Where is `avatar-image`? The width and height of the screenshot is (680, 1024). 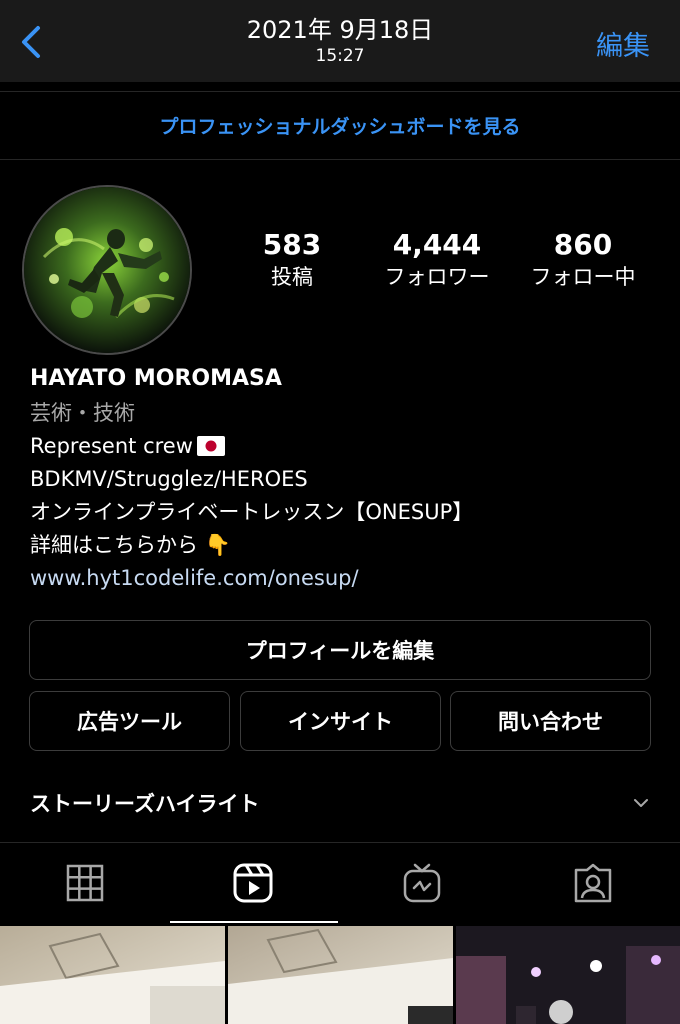
avatar-image is located at coordinates (107, 270).